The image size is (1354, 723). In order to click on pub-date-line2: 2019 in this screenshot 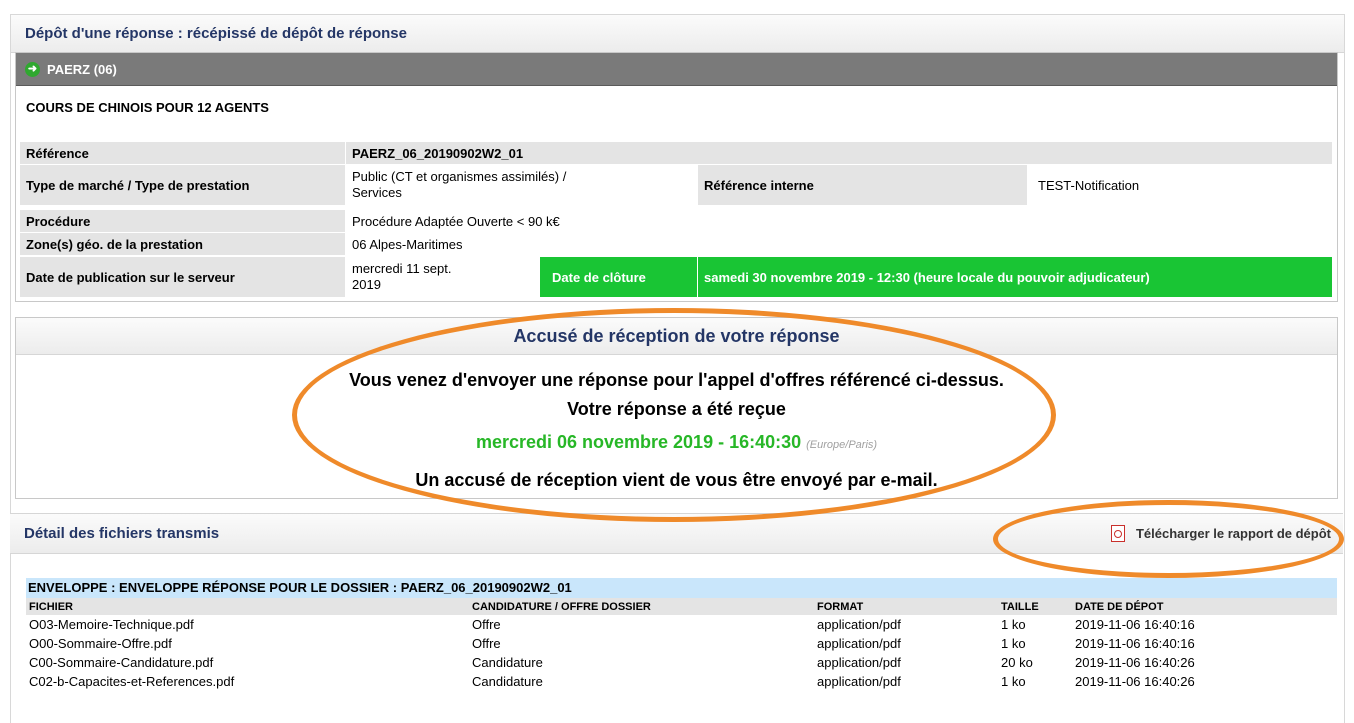, I will do `click(366, 284)`.